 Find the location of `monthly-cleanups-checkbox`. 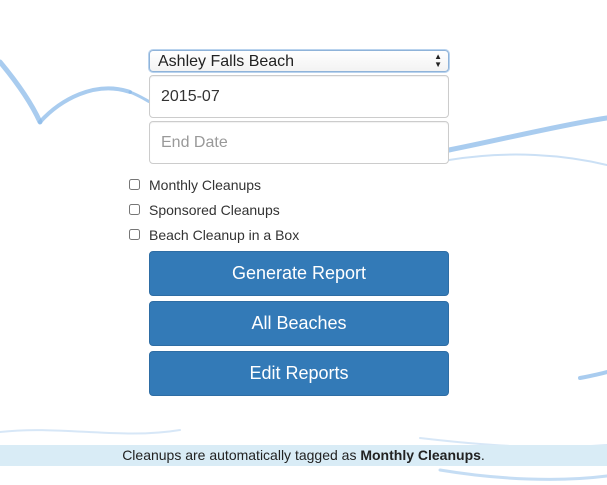

monthly-cleanups-checkbox is located at coordinates (134, 184).